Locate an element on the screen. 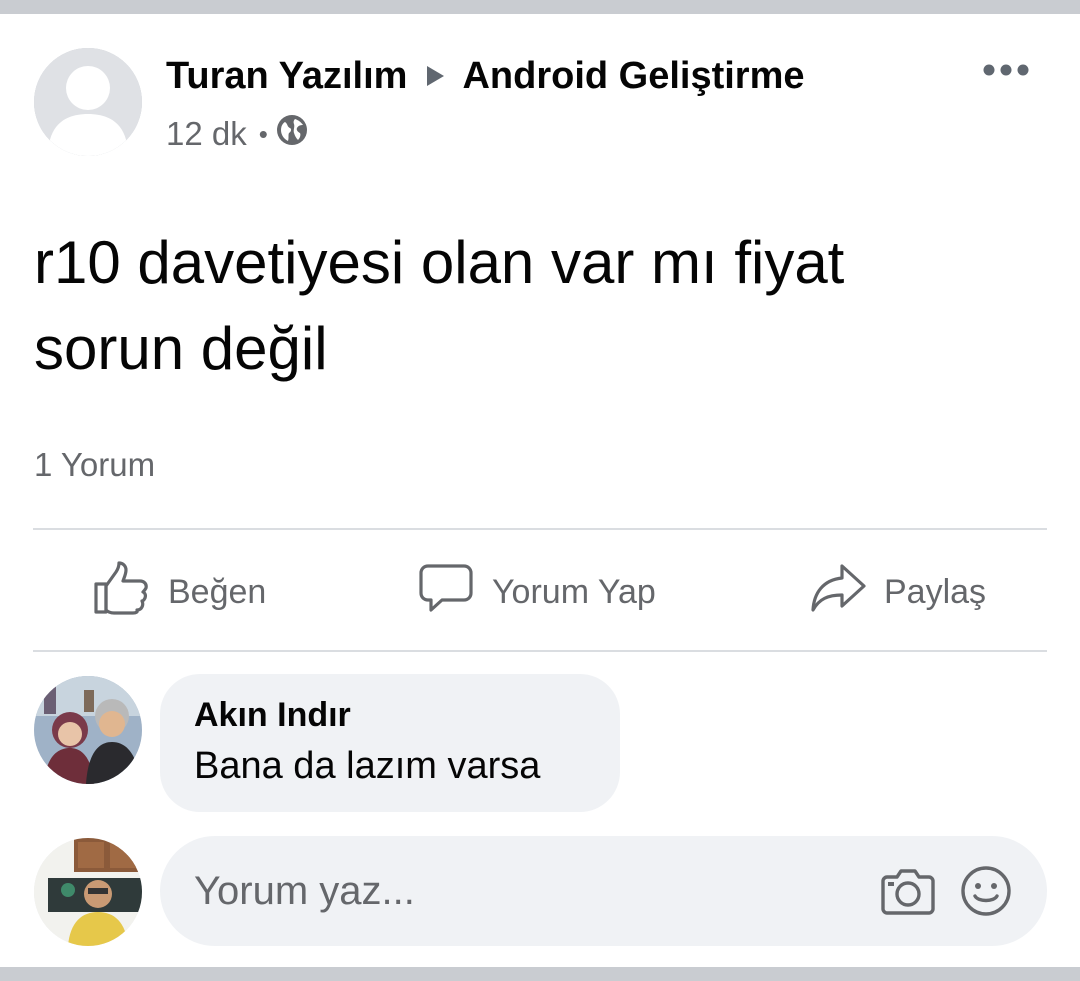 The height and width of the screenshot is (981, 1080). more-options-button is located at coordinates (1006, 70).